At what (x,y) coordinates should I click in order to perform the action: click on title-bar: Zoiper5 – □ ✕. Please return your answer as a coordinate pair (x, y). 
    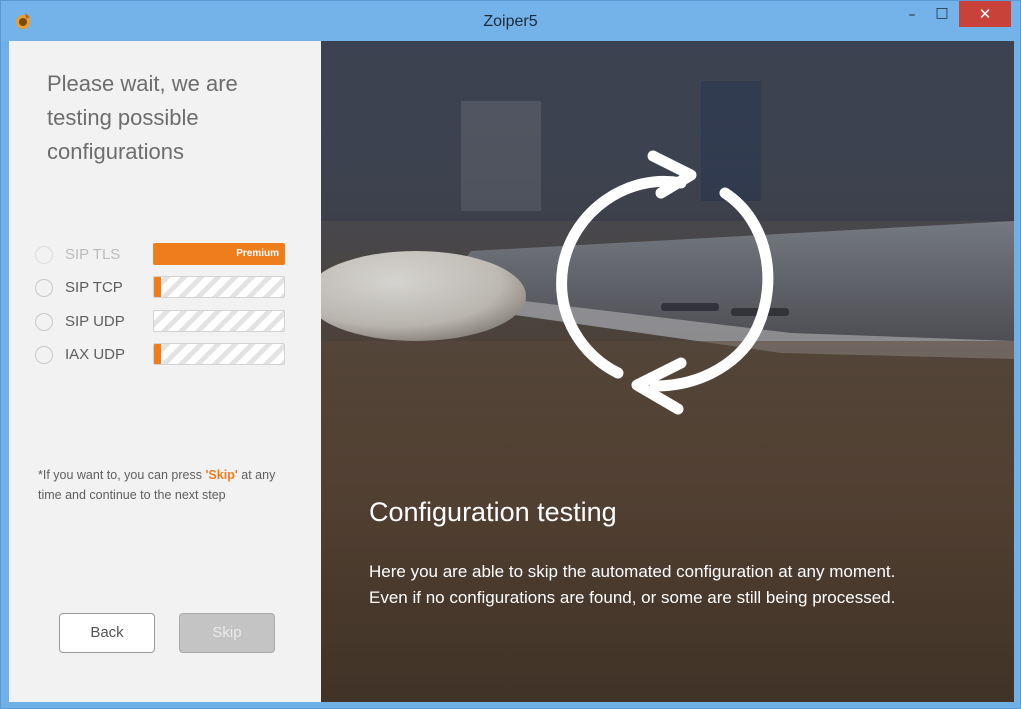
    Looking at the image, I should click on (510, 21).